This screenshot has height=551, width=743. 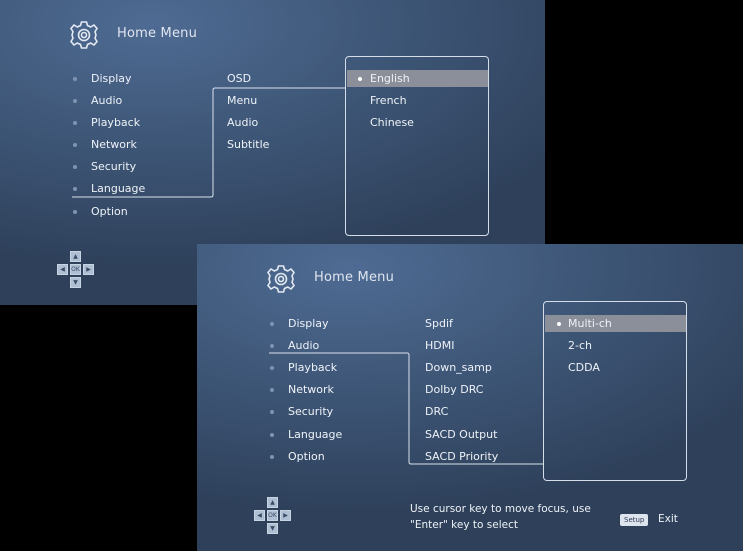 What do you see at coordinates (590, 323) in the screenshot?
I see `option-multi-ch: Multi-ch` at bounding box center [590, 323].